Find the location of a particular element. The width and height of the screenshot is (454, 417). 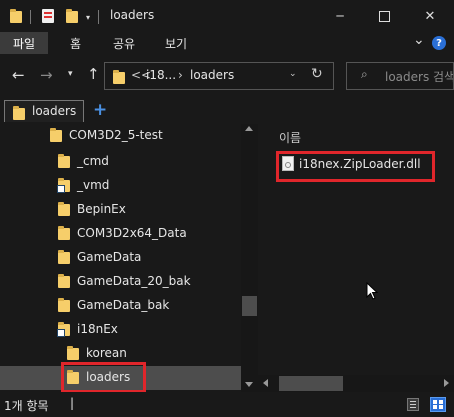

tree-item-label: COM3D2x64_Data is located at coordinates (132, 233).